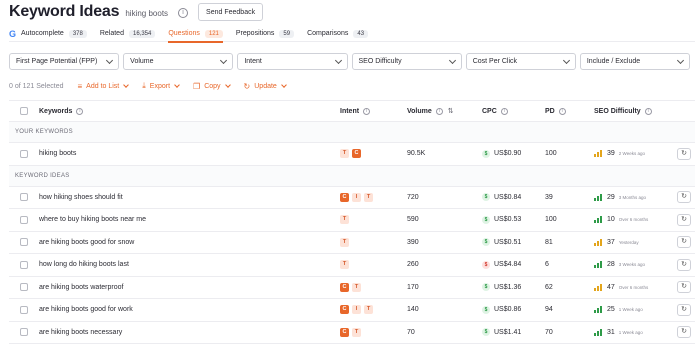  I want to click on cpc-cell: $ US$0.90, so click(513, 153).